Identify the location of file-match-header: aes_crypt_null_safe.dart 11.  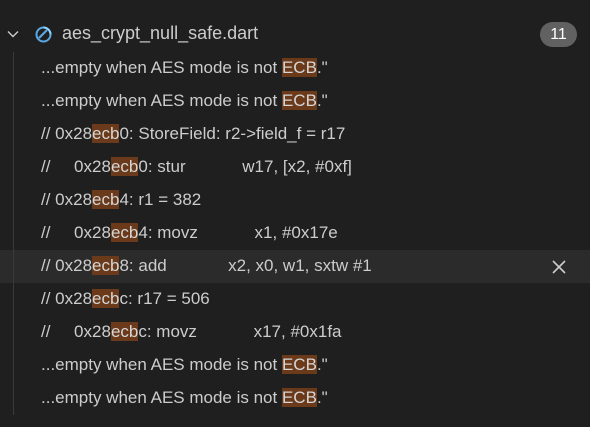
(295, 34).